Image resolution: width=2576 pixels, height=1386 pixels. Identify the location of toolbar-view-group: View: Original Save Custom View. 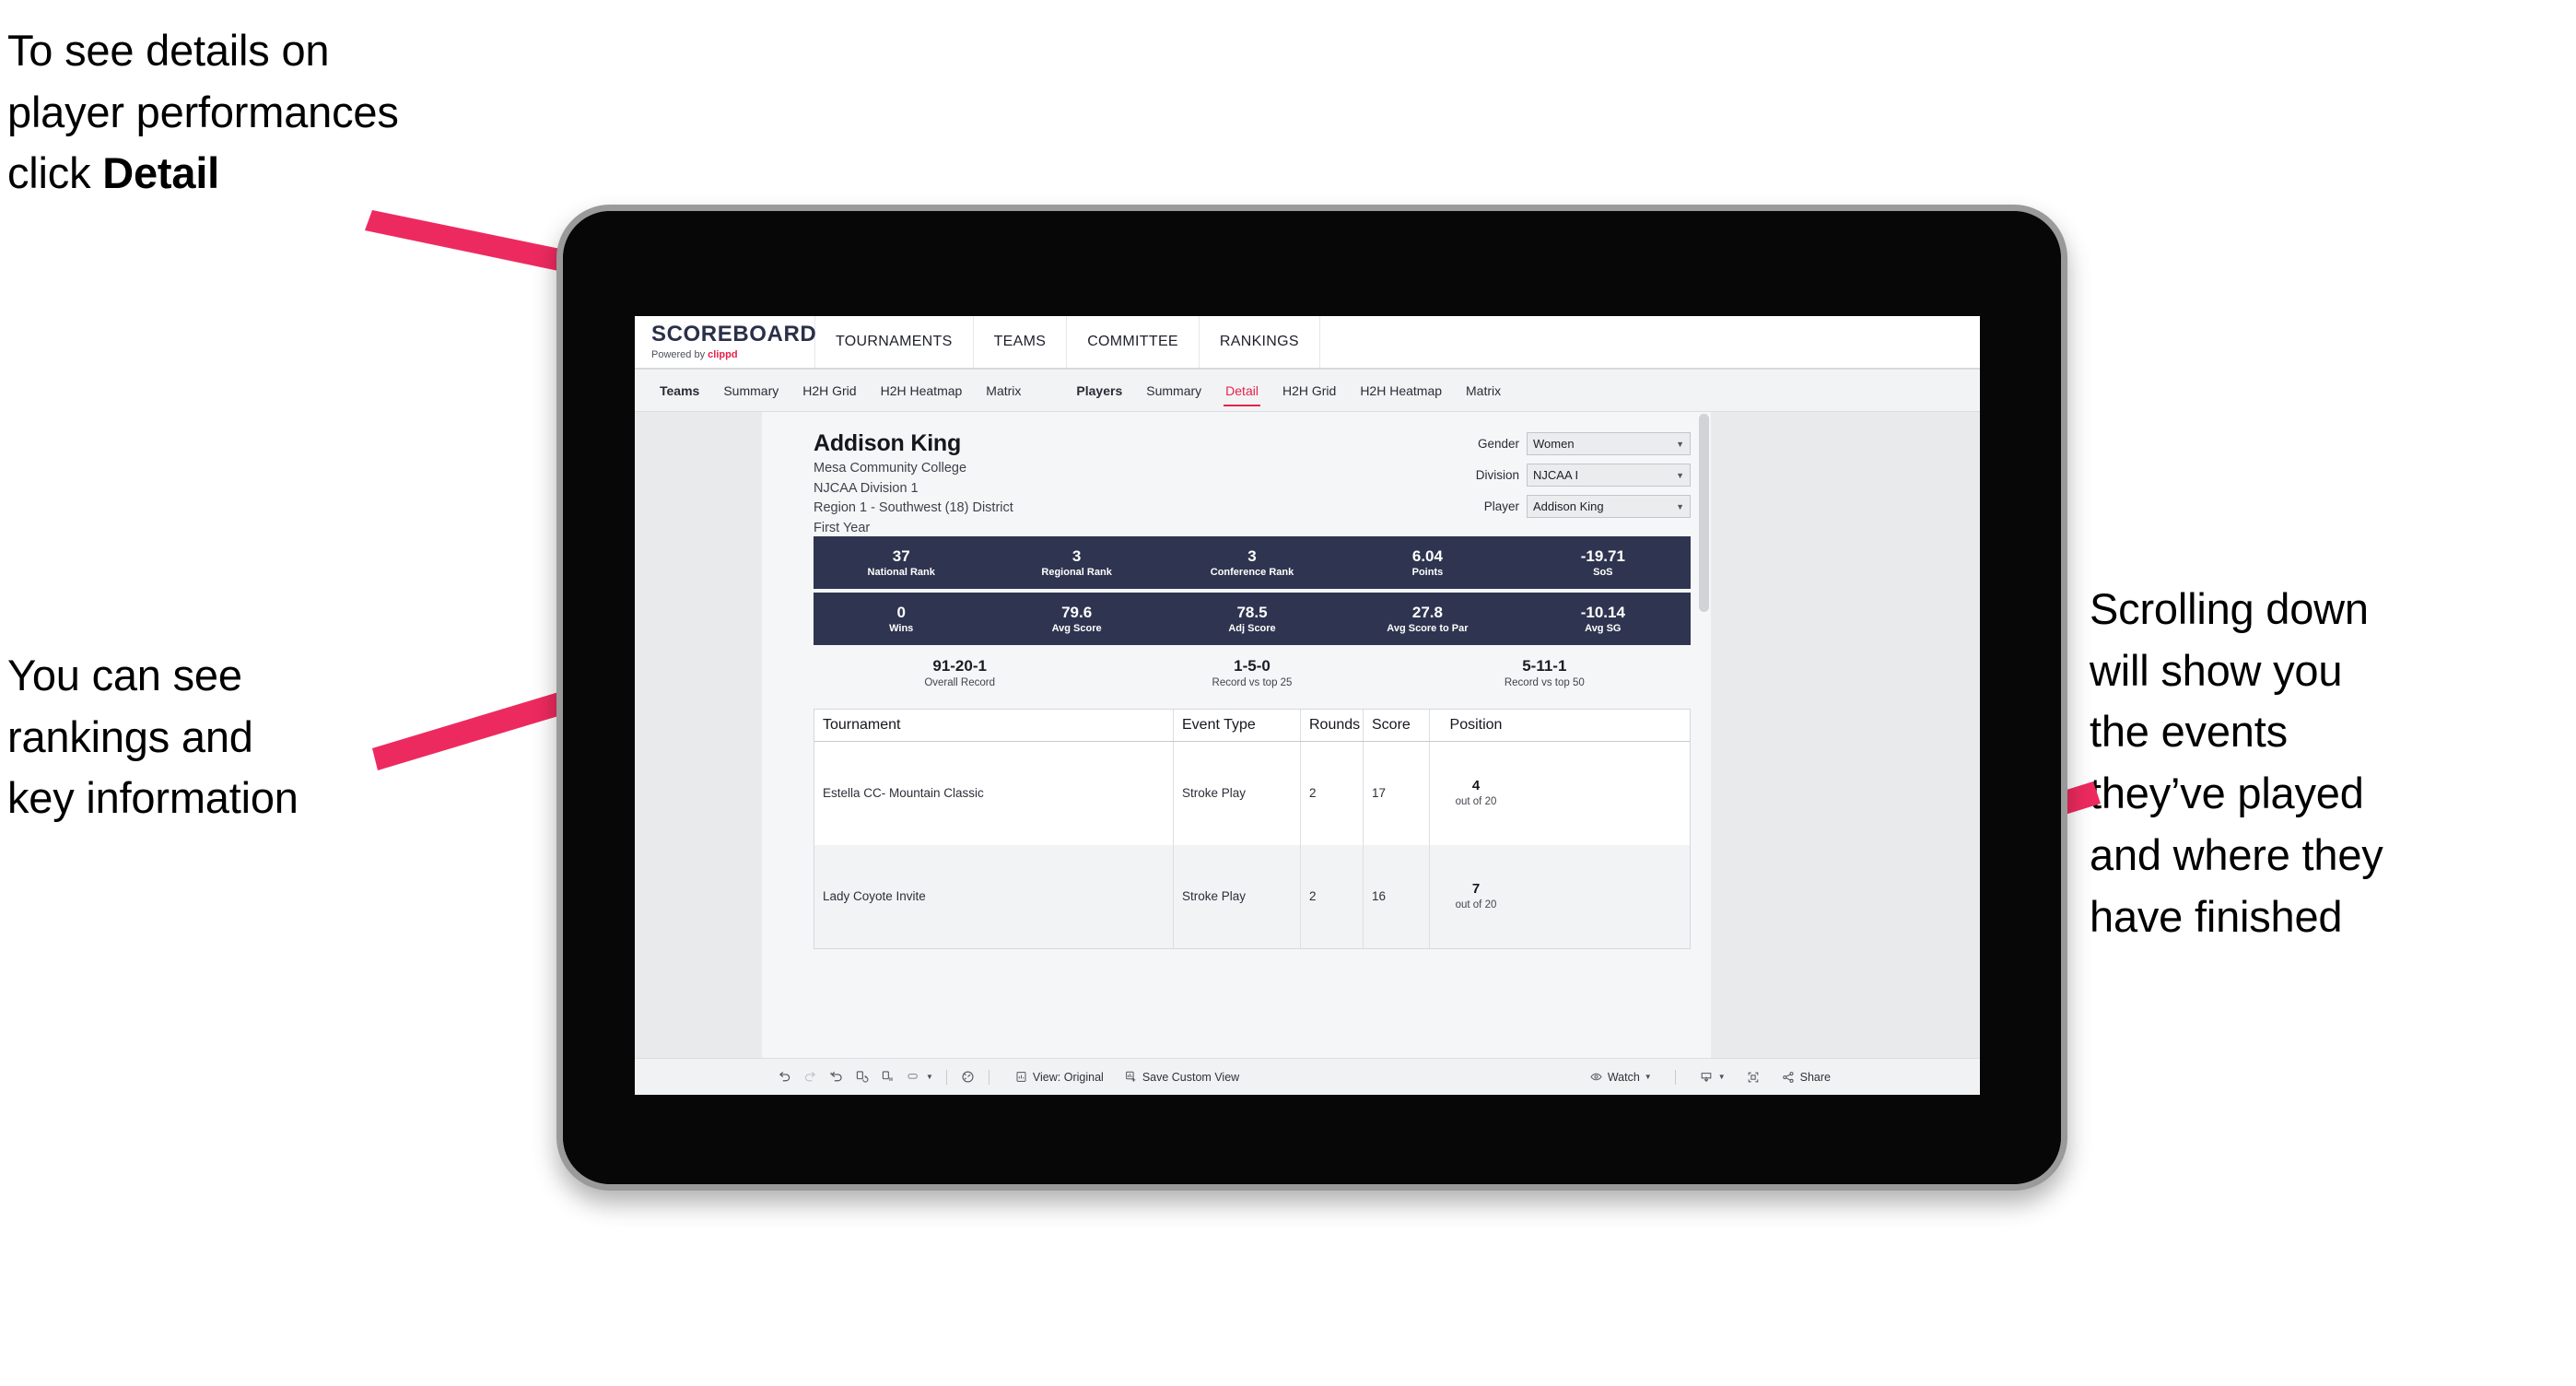
(1127, 1076).